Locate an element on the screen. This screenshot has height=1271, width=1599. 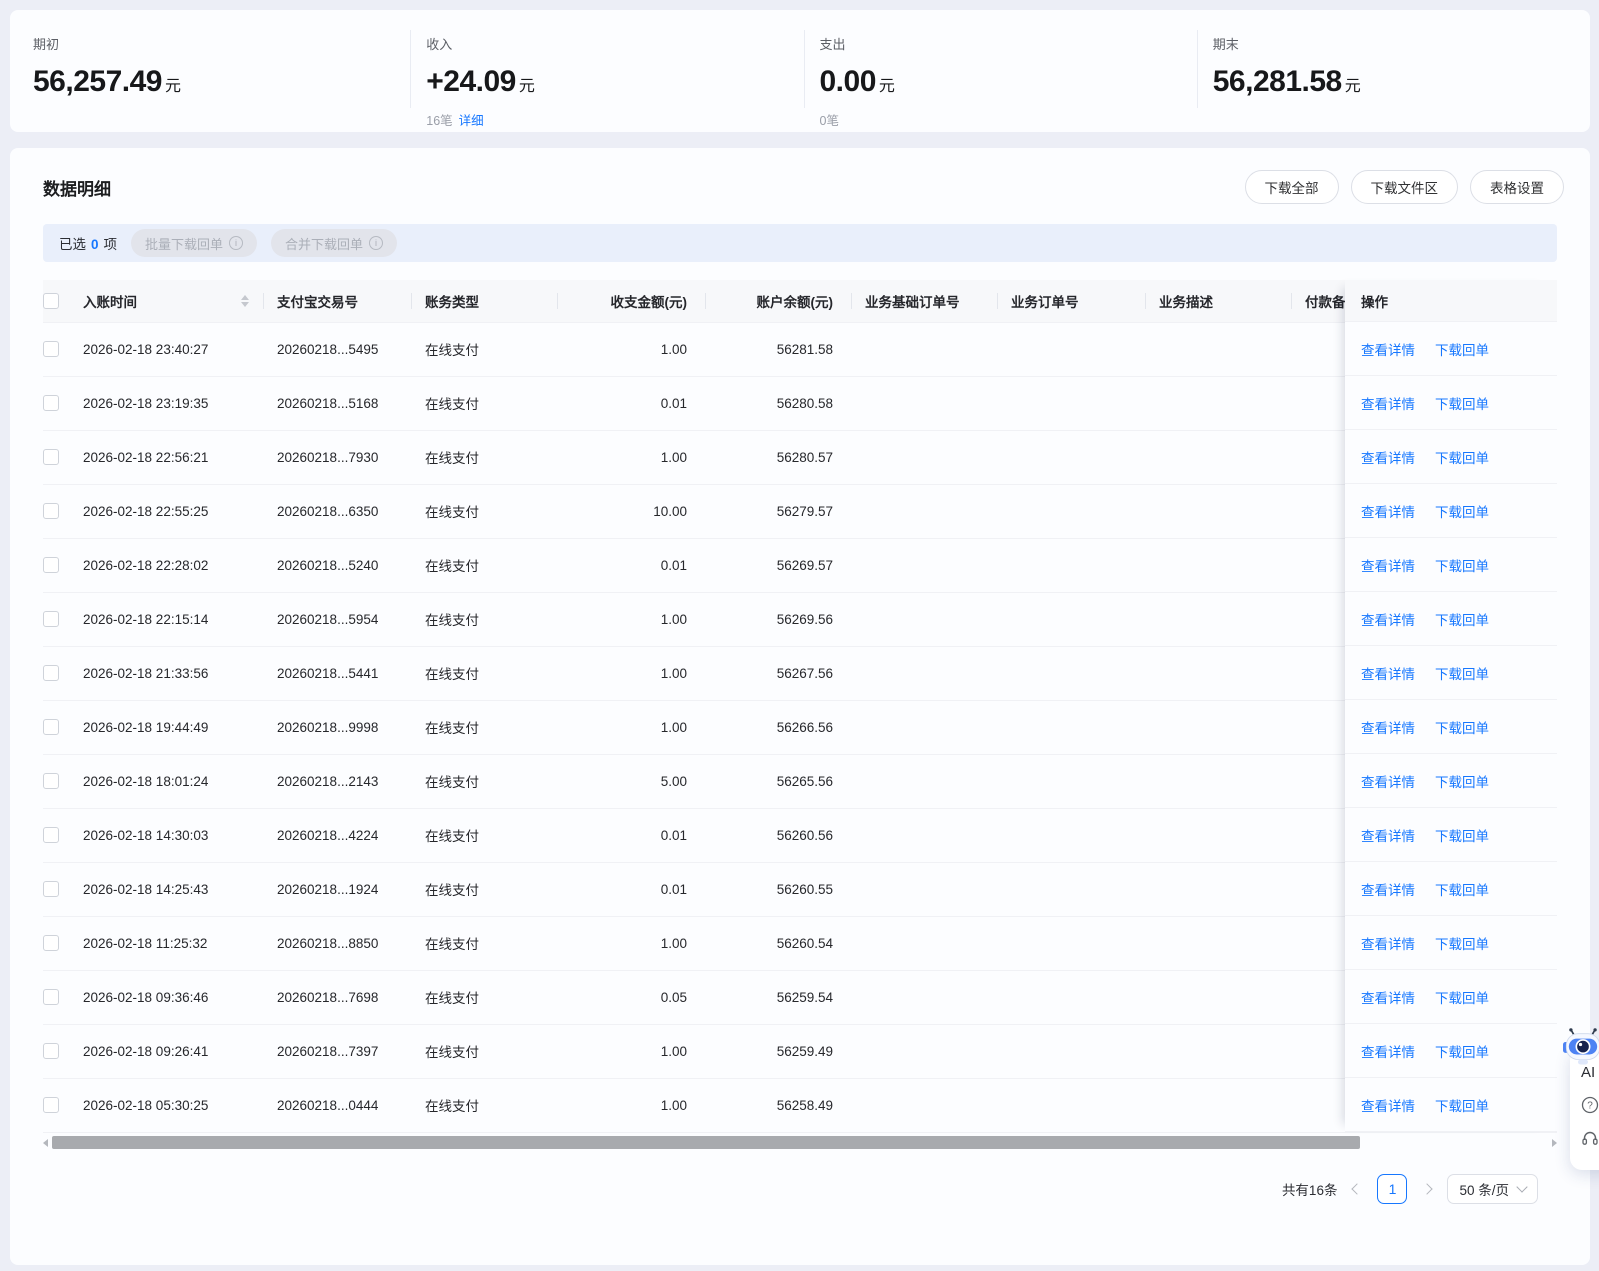
cell-amount: 10.00 is located at coordinates (631, 511).